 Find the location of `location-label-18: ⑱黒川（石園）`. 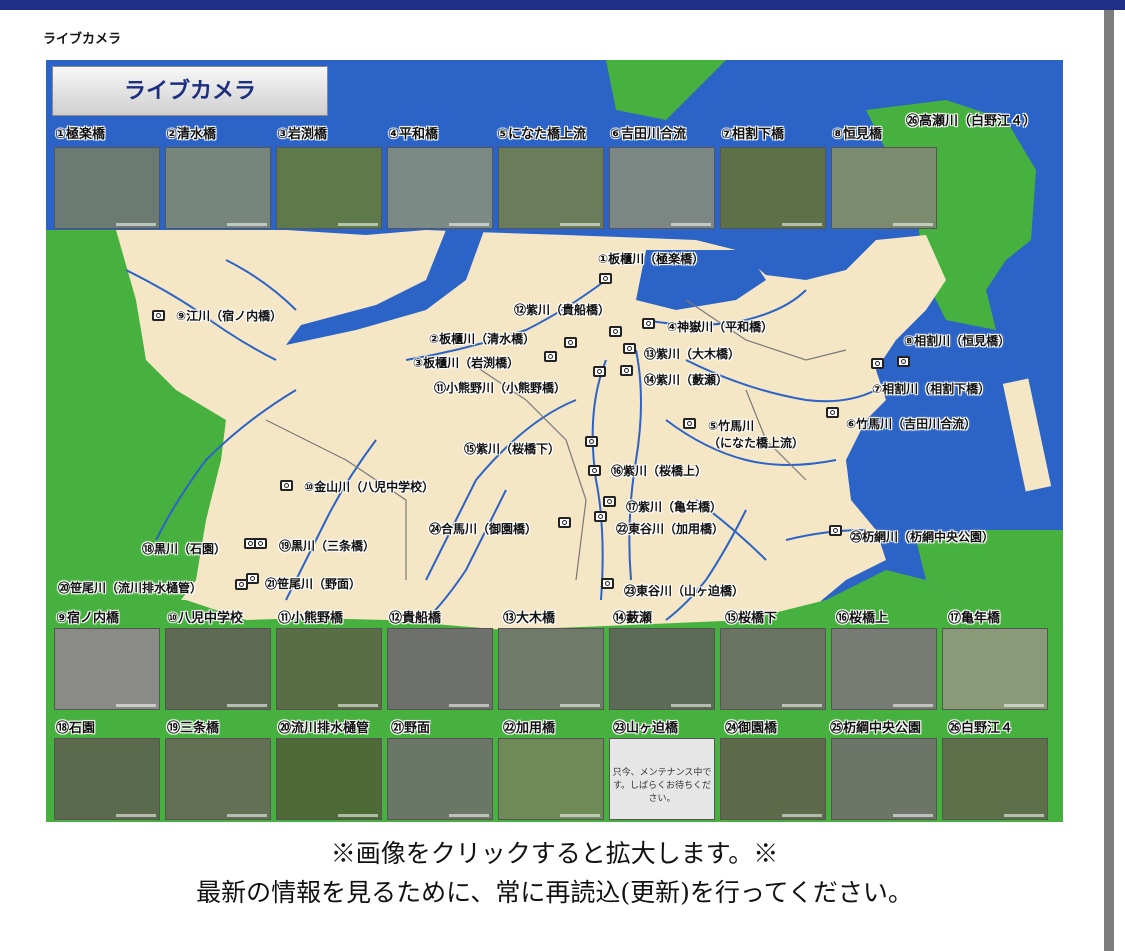

location-label-18: ⑱黒川（石園） is located at coordinates (184, 549).